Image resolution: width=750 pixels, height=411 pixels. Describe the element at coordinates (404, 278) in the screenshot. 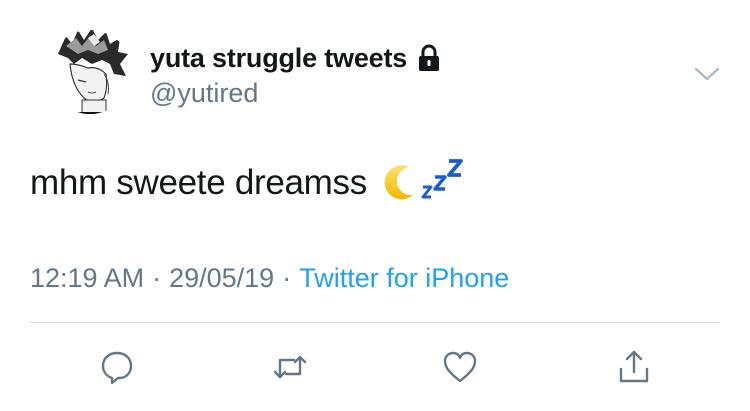

I see `tweet-source-link: Twitter for iPhone` at that location.